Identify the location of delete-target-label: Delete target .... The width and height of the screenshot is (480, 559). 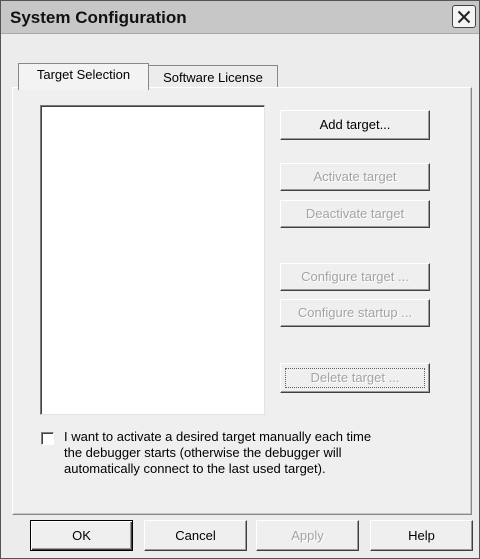
(355, 377).